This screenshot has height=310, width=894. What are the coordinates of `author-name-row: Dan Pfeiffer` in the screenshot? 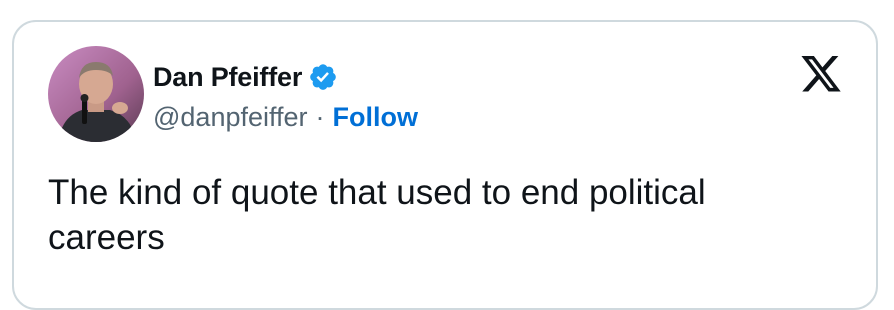 It's located at (245, 77).